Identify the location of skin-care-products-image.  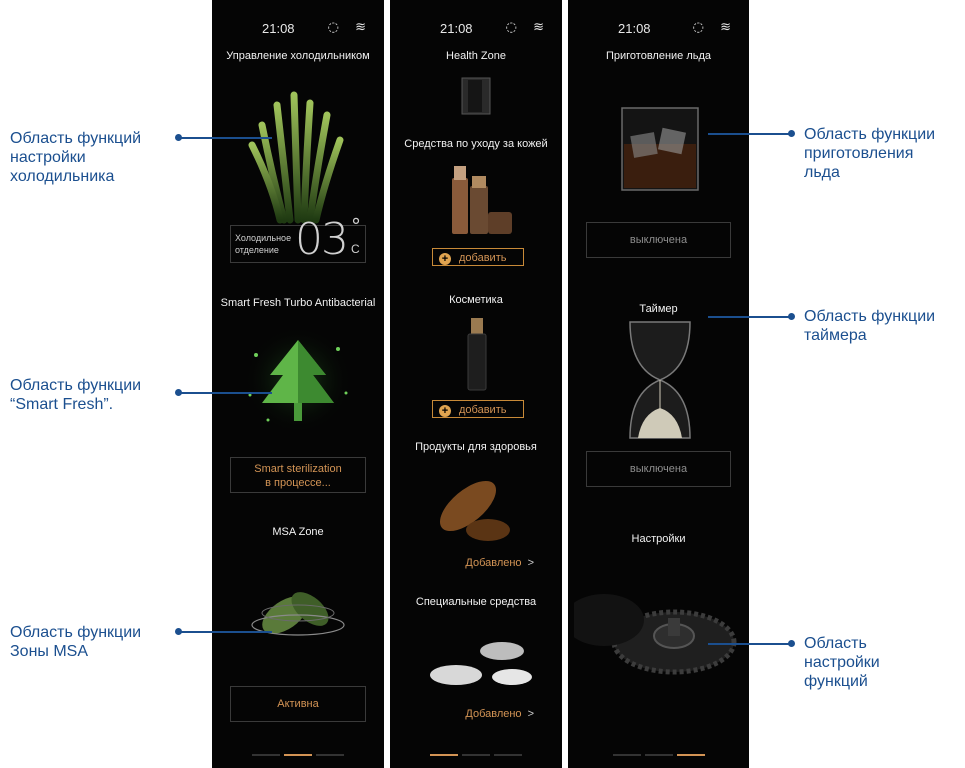
(480, 199).